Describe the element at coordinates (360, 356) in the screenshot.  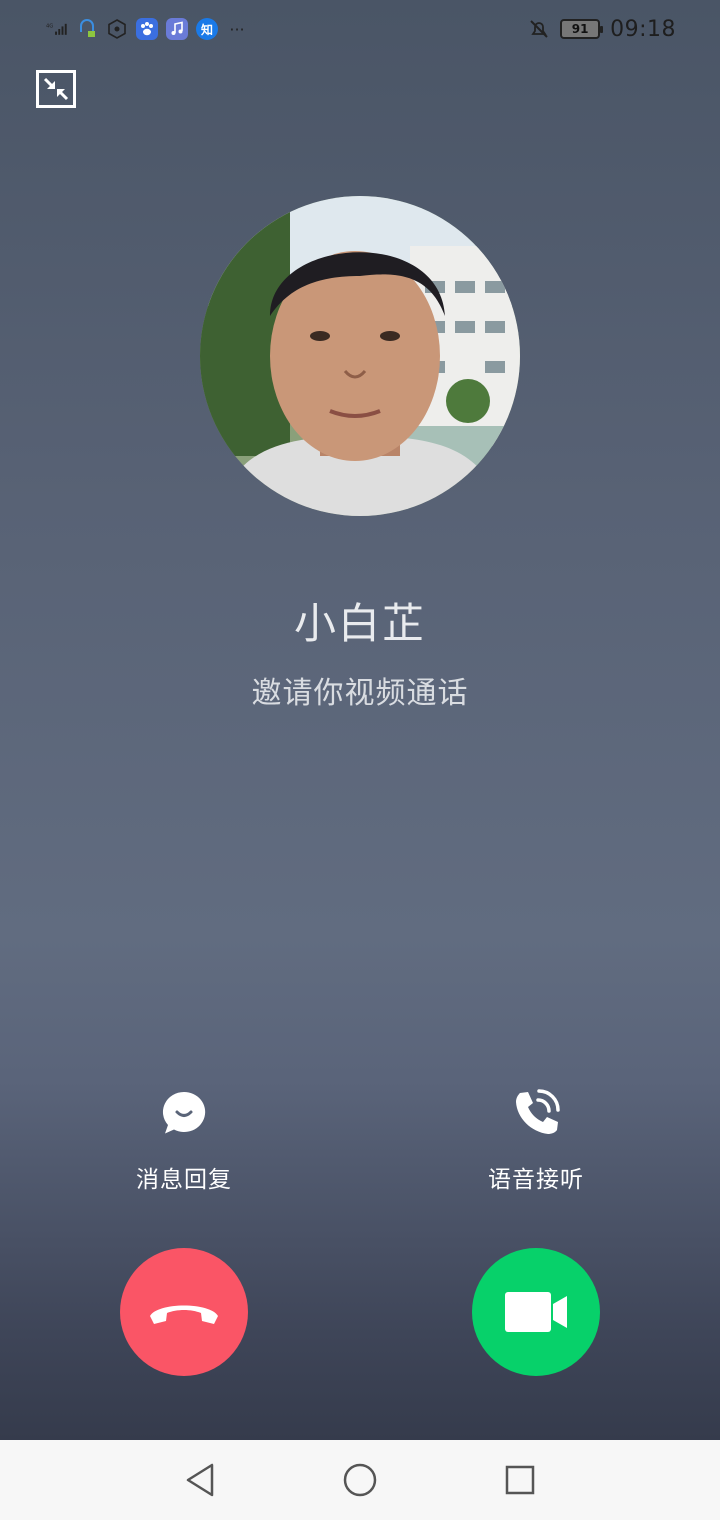
I see `caller-avatar` at that location.